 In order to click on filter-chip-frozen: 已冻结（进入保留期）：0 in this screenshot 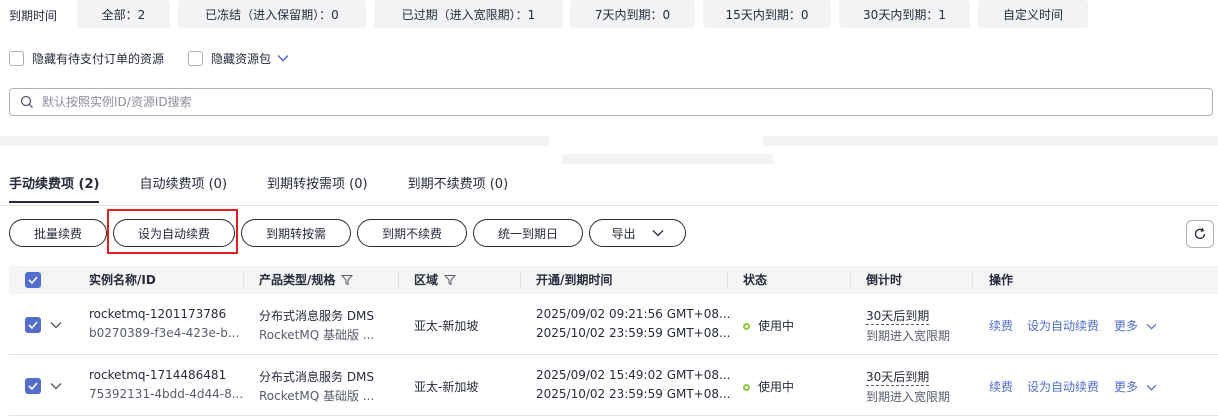, I will do `click(272, 14)`.